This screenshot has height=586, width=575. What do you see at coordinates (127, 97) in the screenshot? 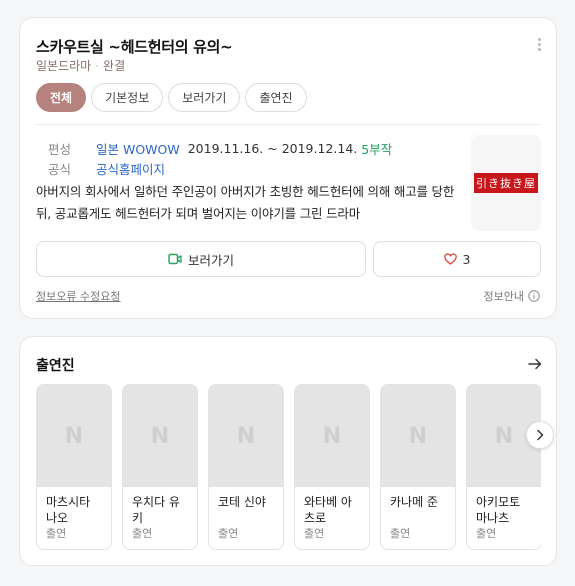
I see `tab-basic-info: 기본정보` at bounding box center [127, 97].